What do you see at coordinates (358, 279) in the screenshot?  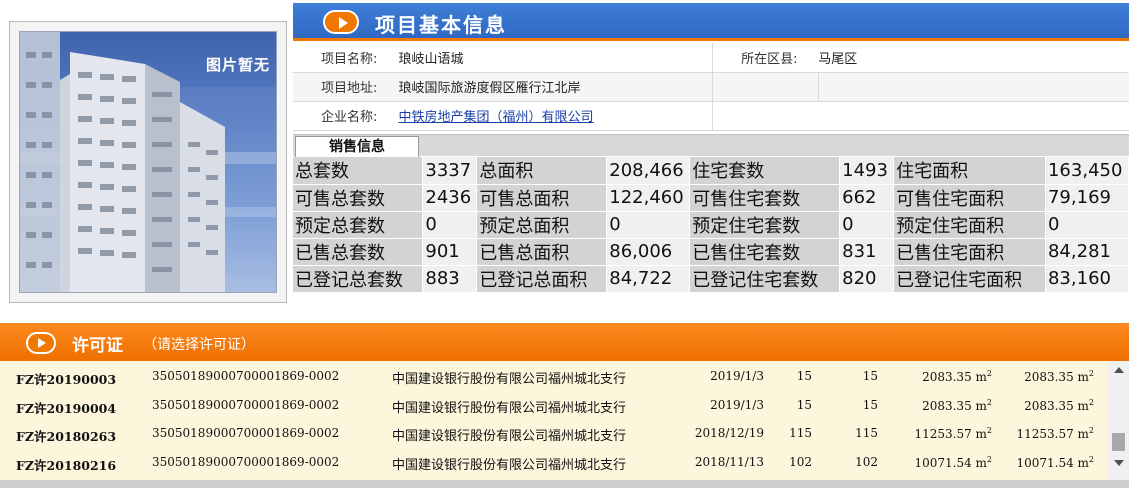 I see `sales-metric-label: 已登记总套数` at bounding box center [358, 279].